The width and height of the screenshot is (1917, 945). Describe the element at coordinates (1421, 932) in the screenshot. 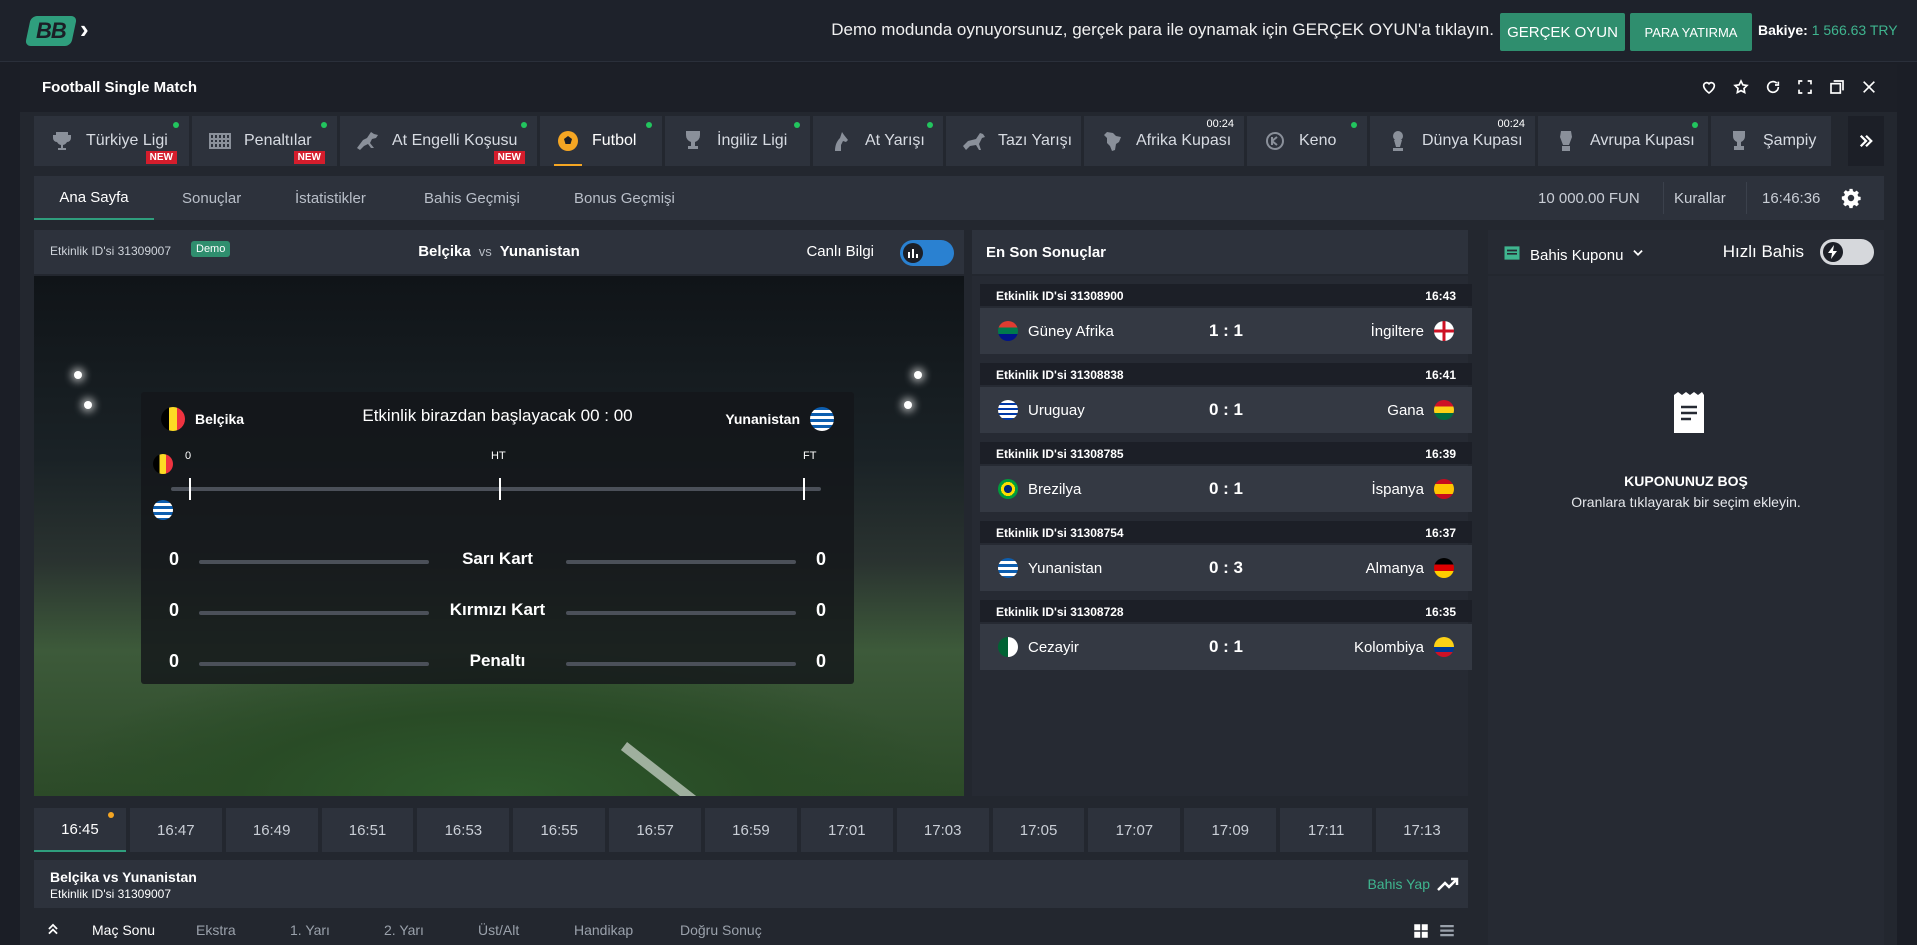

I see `grid-view-icon` at that location.